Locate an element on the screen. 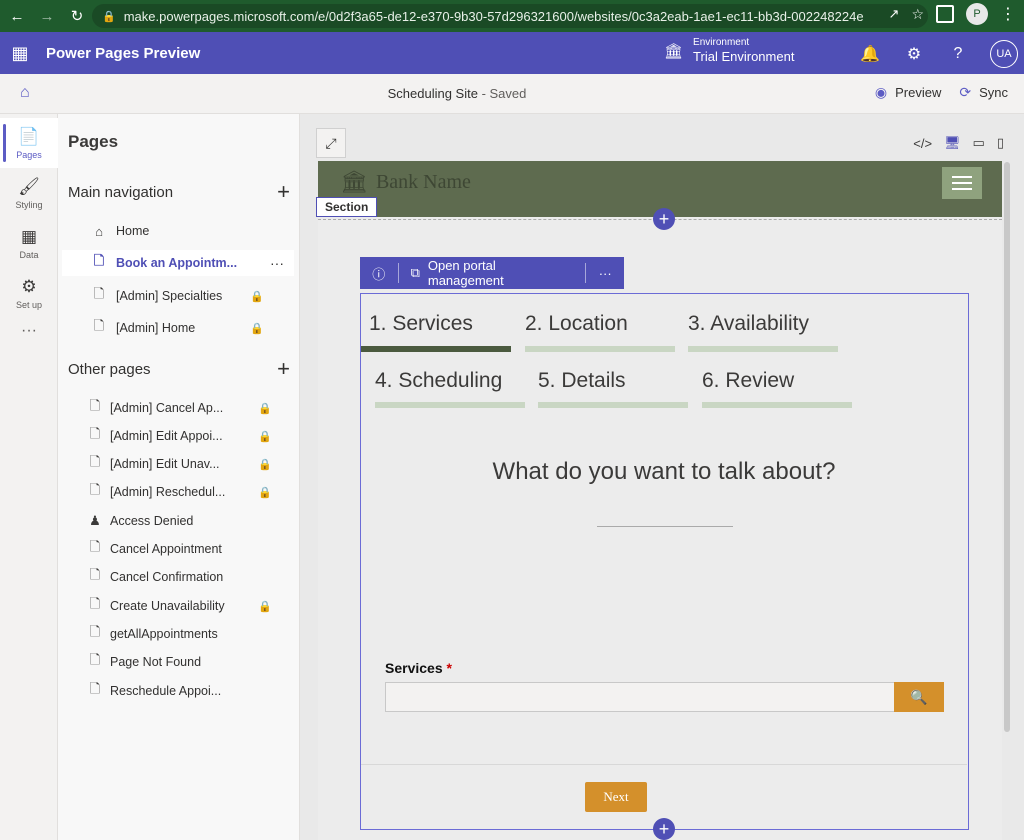 Image resolution: width=1024 pixels, height=840 pixels. bank-name: Bank Name is located at coordinates (423, 181).